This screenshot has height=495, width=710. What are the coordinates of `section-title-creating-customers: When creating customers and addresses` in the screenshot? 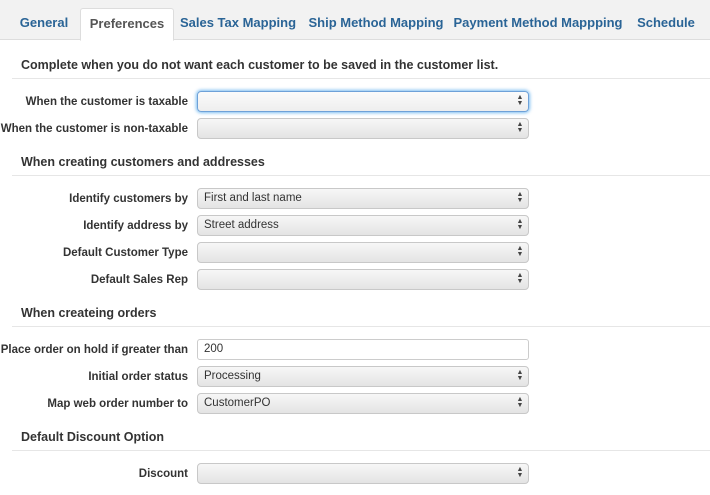 It's located at (143, 162).